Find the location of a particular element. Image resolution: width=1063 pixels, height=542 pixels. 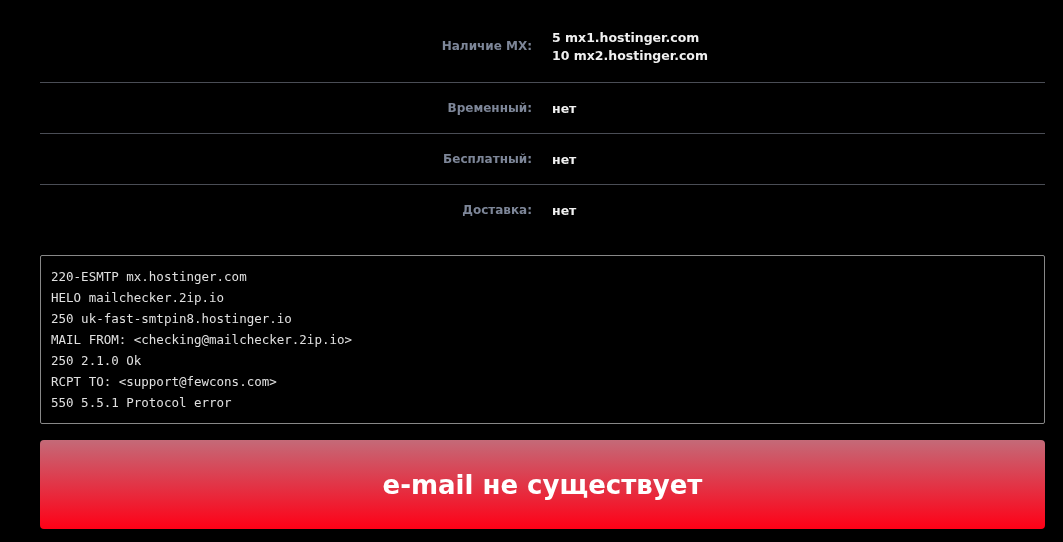

field-label: Доставка: is located at coordinates (496, 210).